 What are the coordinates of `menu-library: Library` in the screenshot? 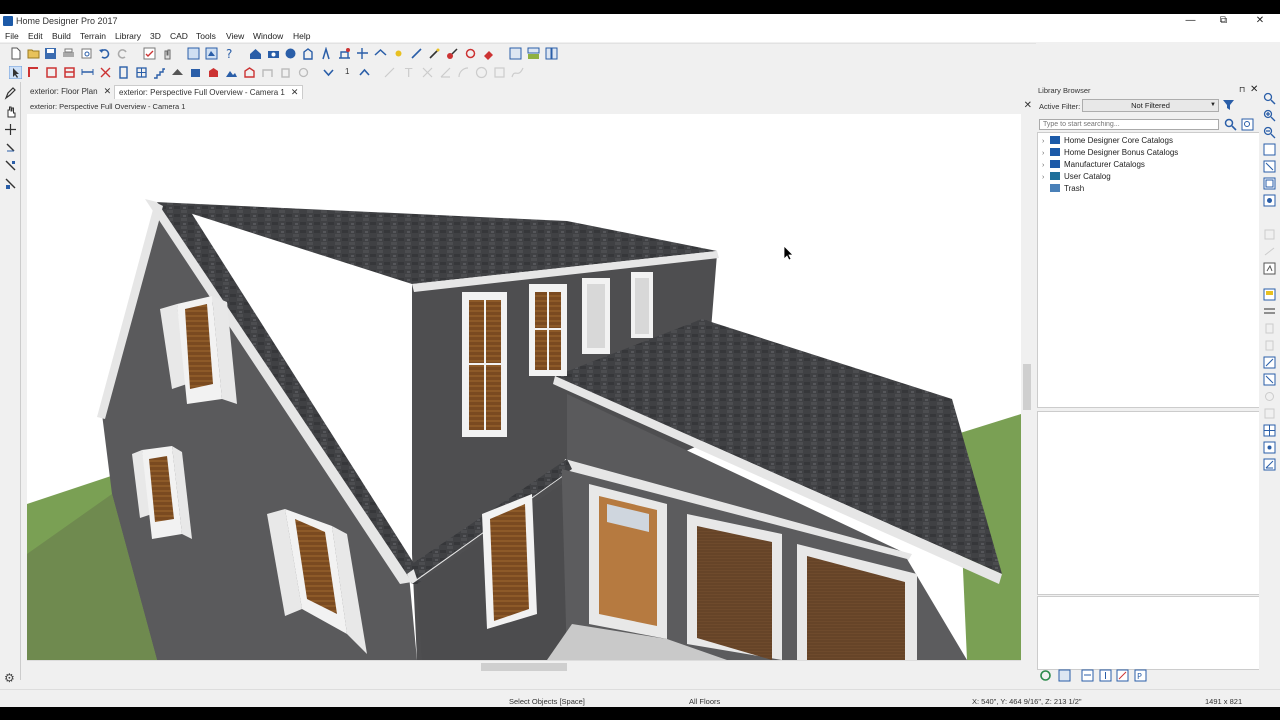 It's located at (128, 36).